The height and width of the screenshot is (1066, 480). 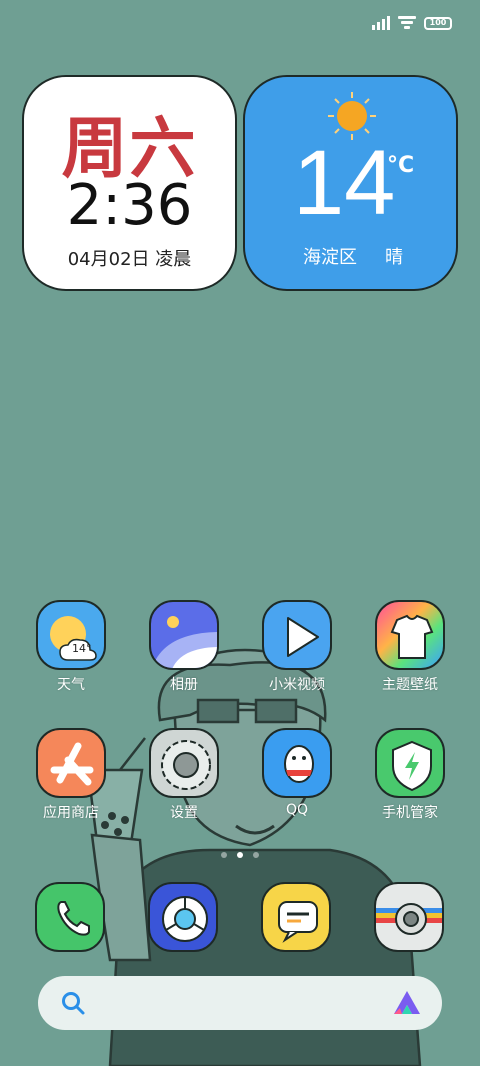 I want to click on app-label: 天气, so click(x=71, y=685).